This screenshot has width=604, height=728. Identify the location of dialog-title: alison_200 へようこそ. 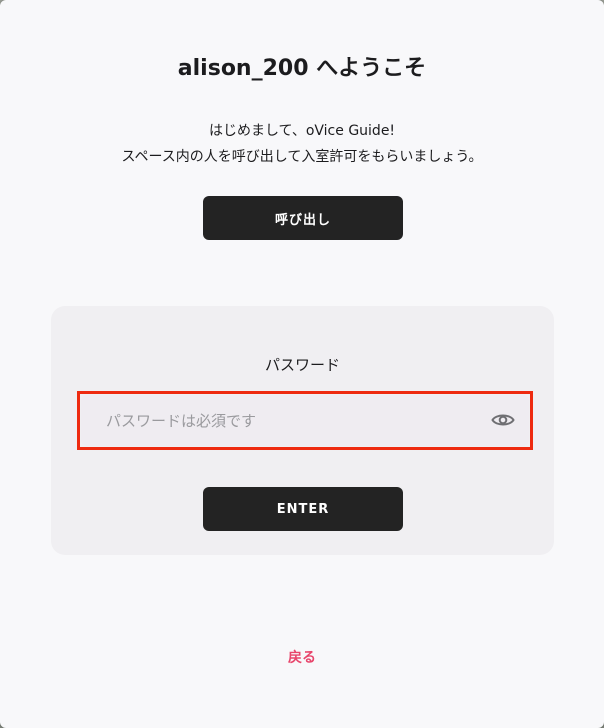
(302, 68).